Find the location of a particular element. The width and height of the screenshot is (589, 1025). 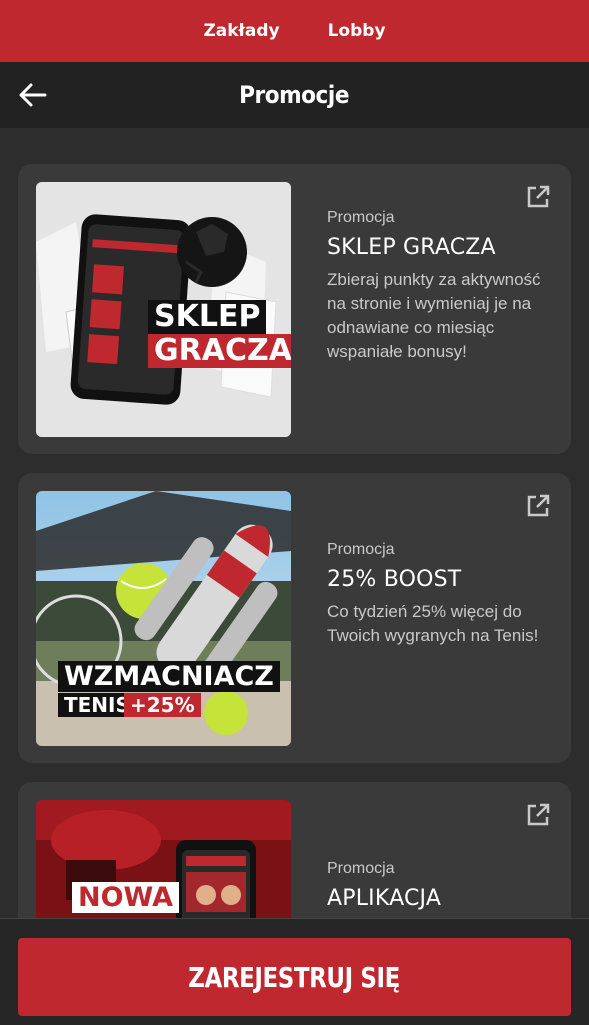

promo-title: APLIKACJA is located at coordinates (384, 898).